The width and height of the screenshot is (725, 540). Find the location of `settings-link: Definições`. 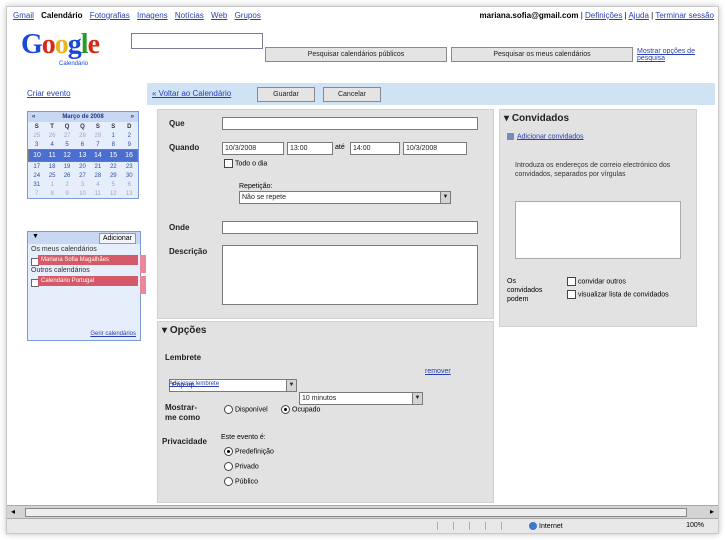

settings-link: Definições is located at coordinates (603, 15).